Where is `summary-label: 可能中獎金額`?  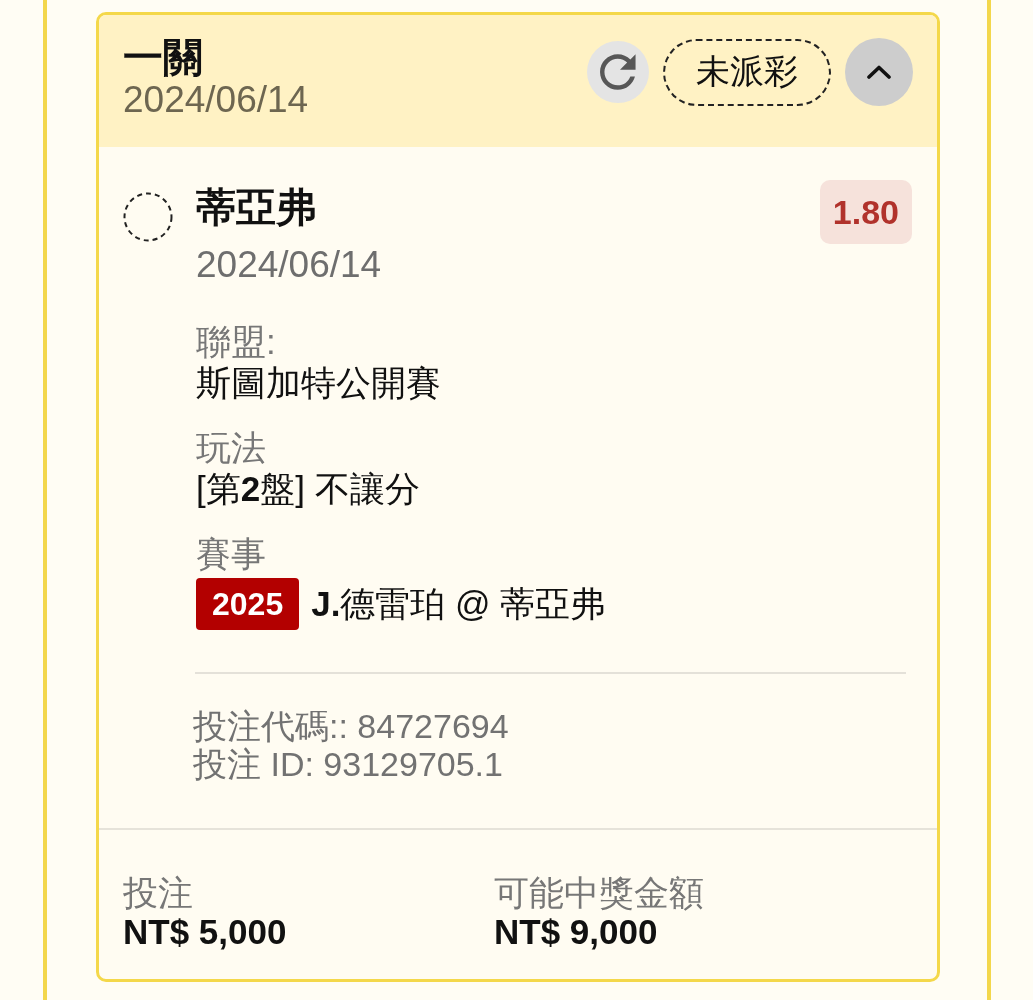
summary-label: 可能中獎金額 is located at coordinates (599, 893).